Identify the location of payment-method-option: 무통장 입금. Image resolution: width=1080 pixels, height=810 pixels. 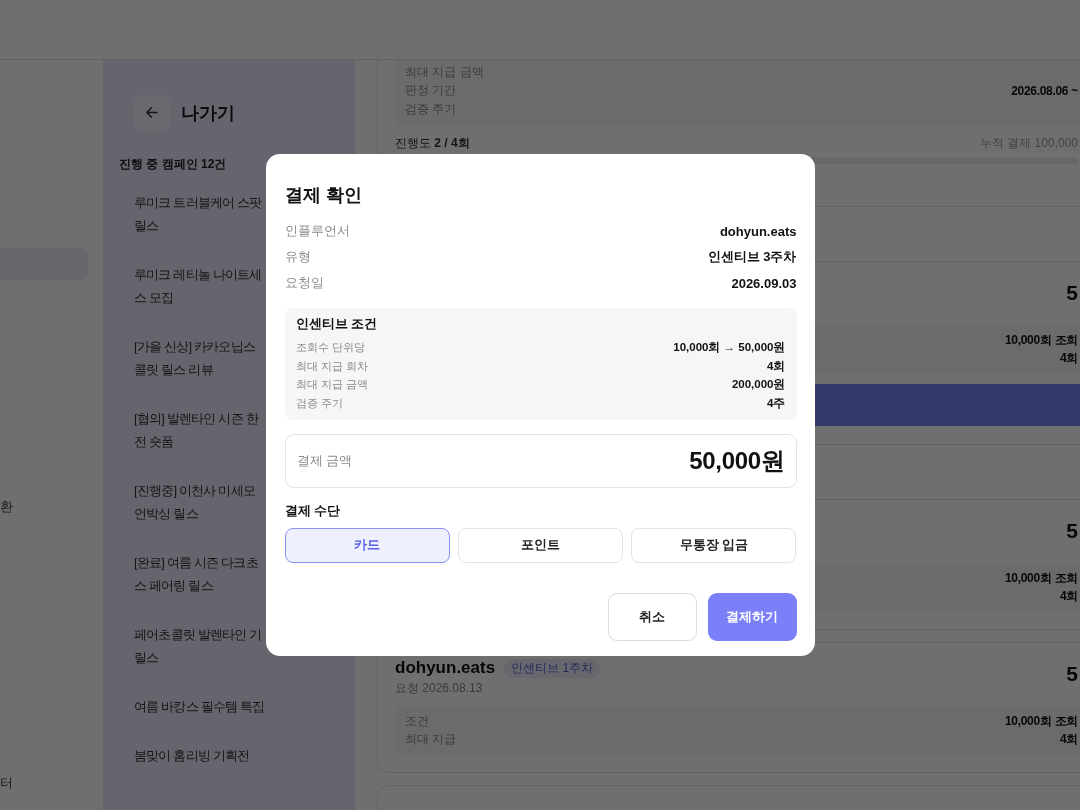
(714, 545).